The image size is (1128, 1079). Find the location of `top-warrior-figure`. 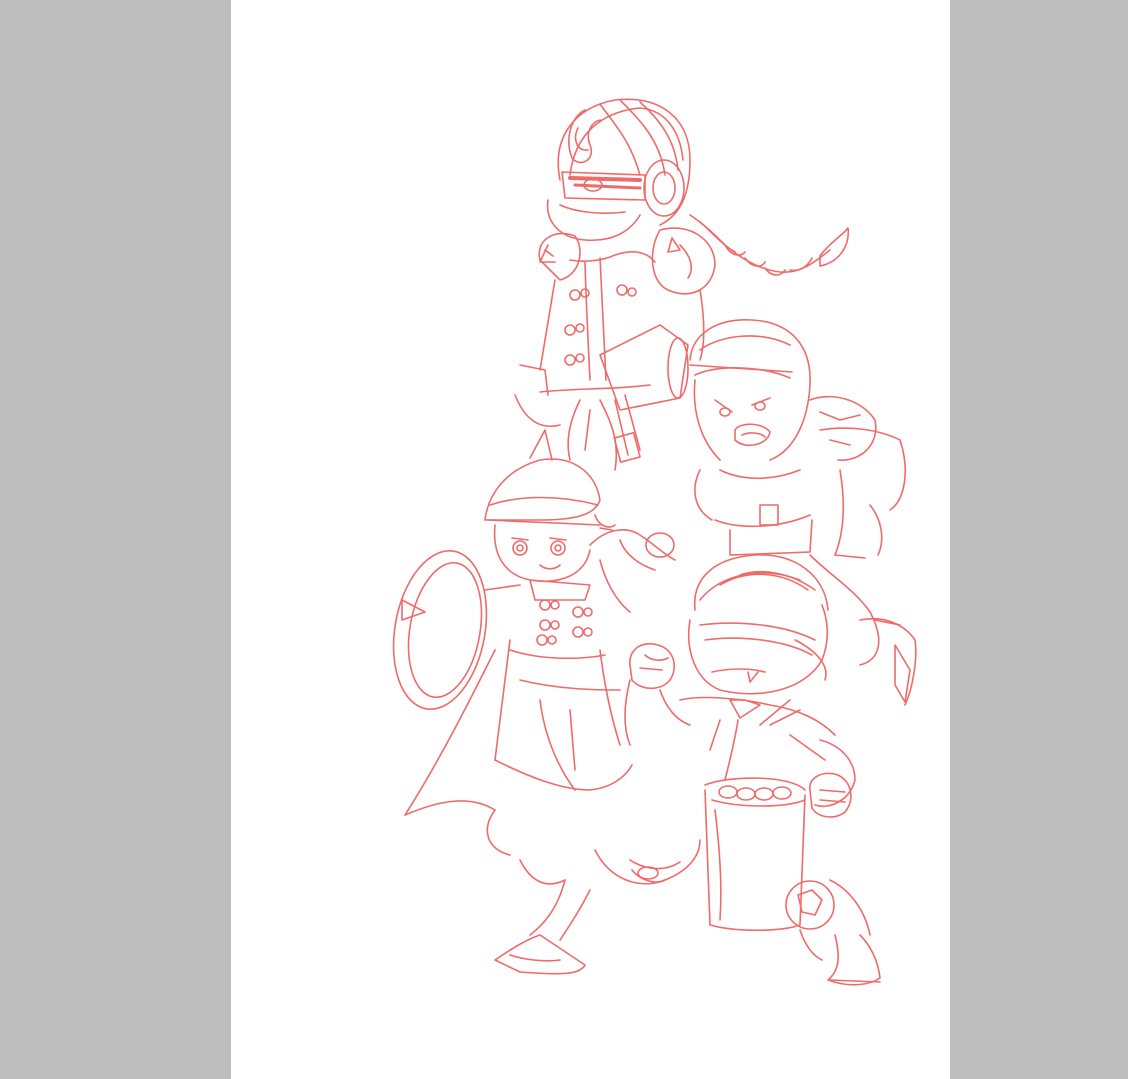

top-warrior-figure is located at coordinates (681, 284).